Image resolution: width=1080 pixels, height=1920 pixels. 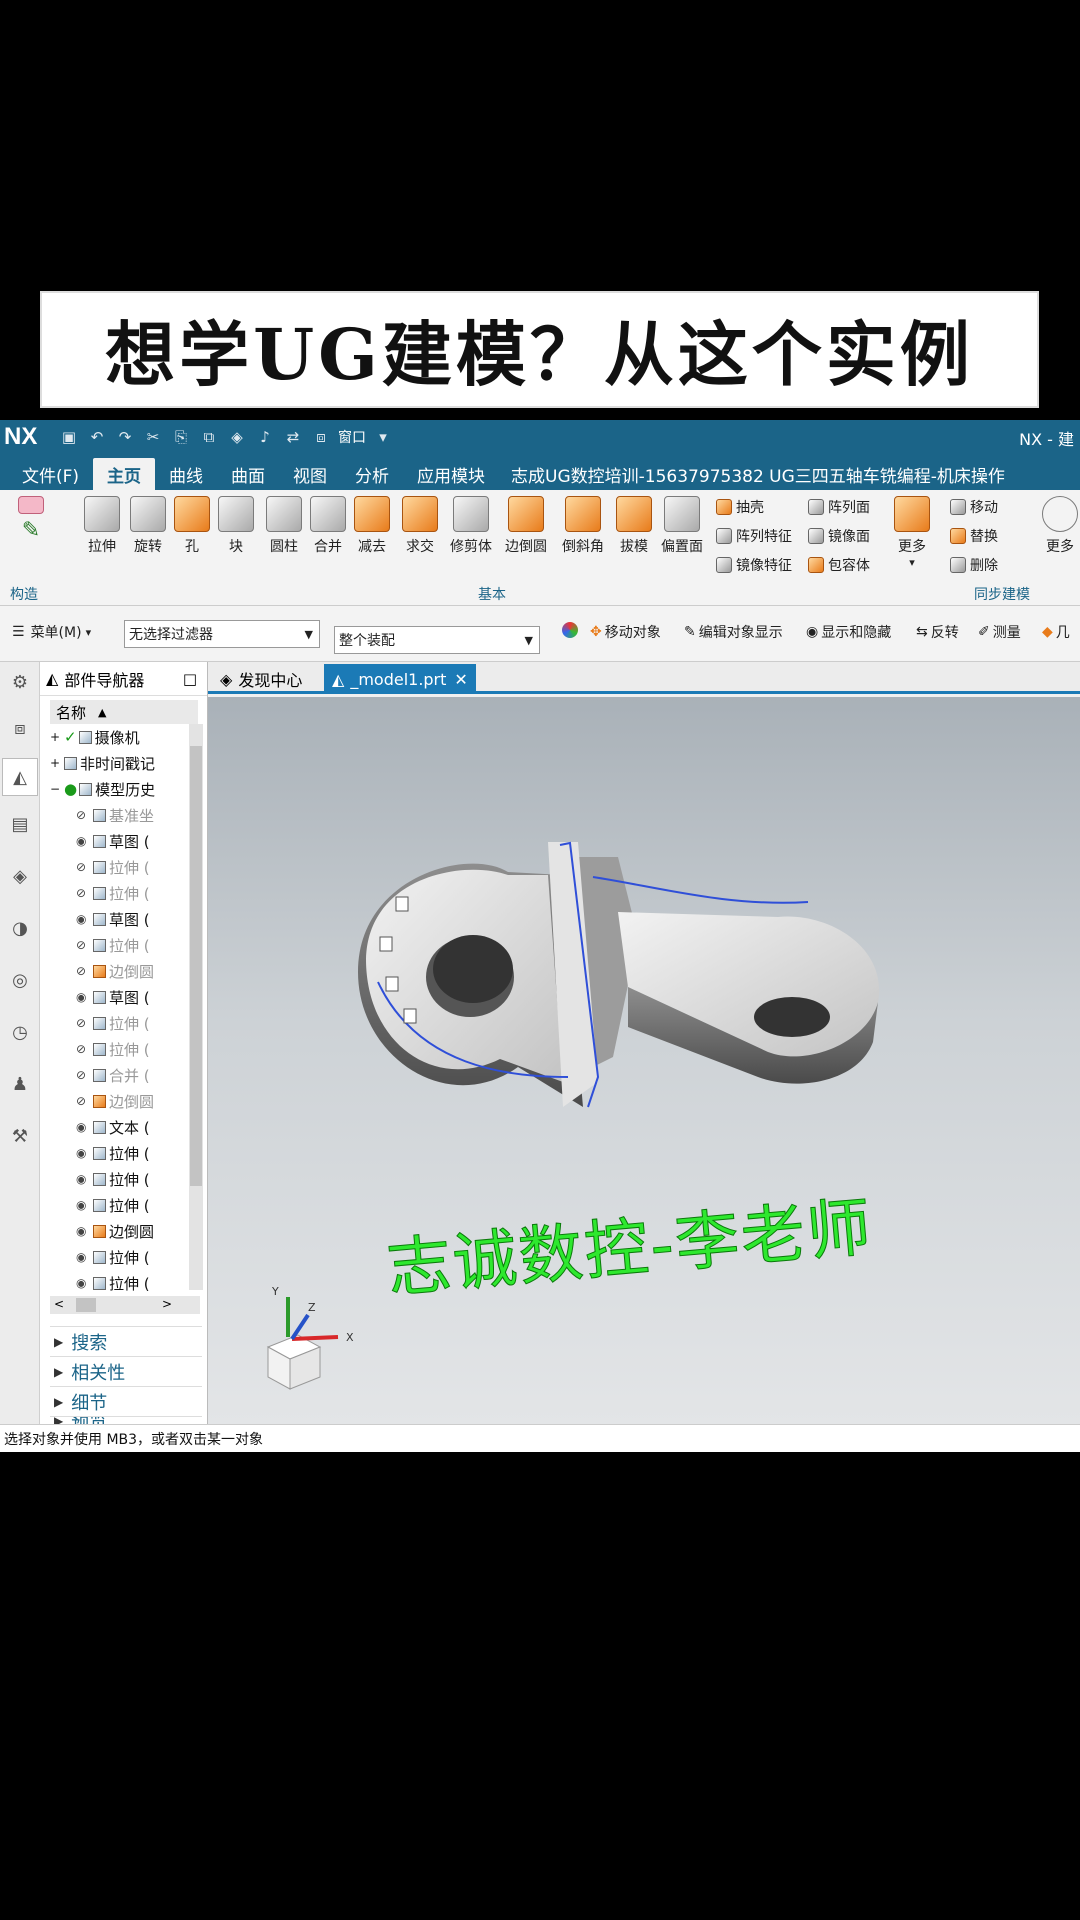 I want to click on revolve-button: 旋转, so click(x=148, y=526).